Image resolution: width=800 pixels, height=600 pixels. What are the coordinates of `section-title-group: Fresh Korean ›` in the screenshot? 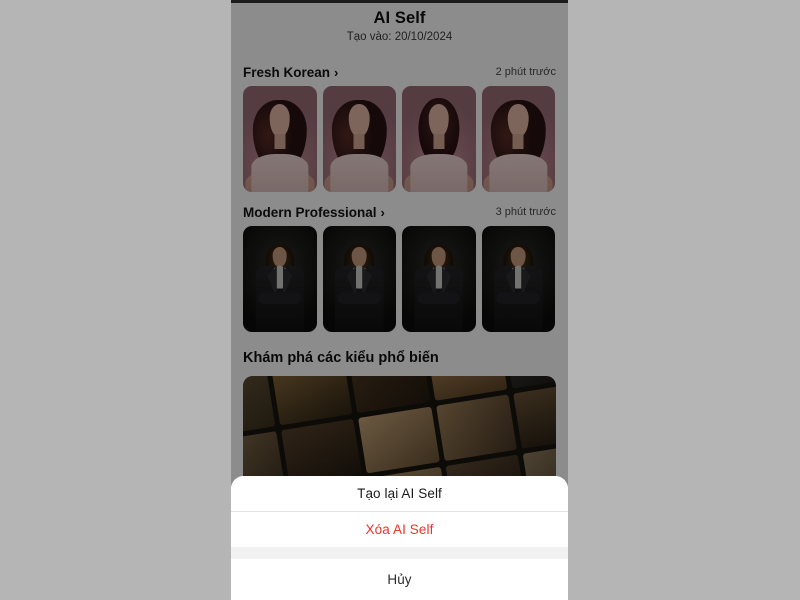 It's located at (290, 72).